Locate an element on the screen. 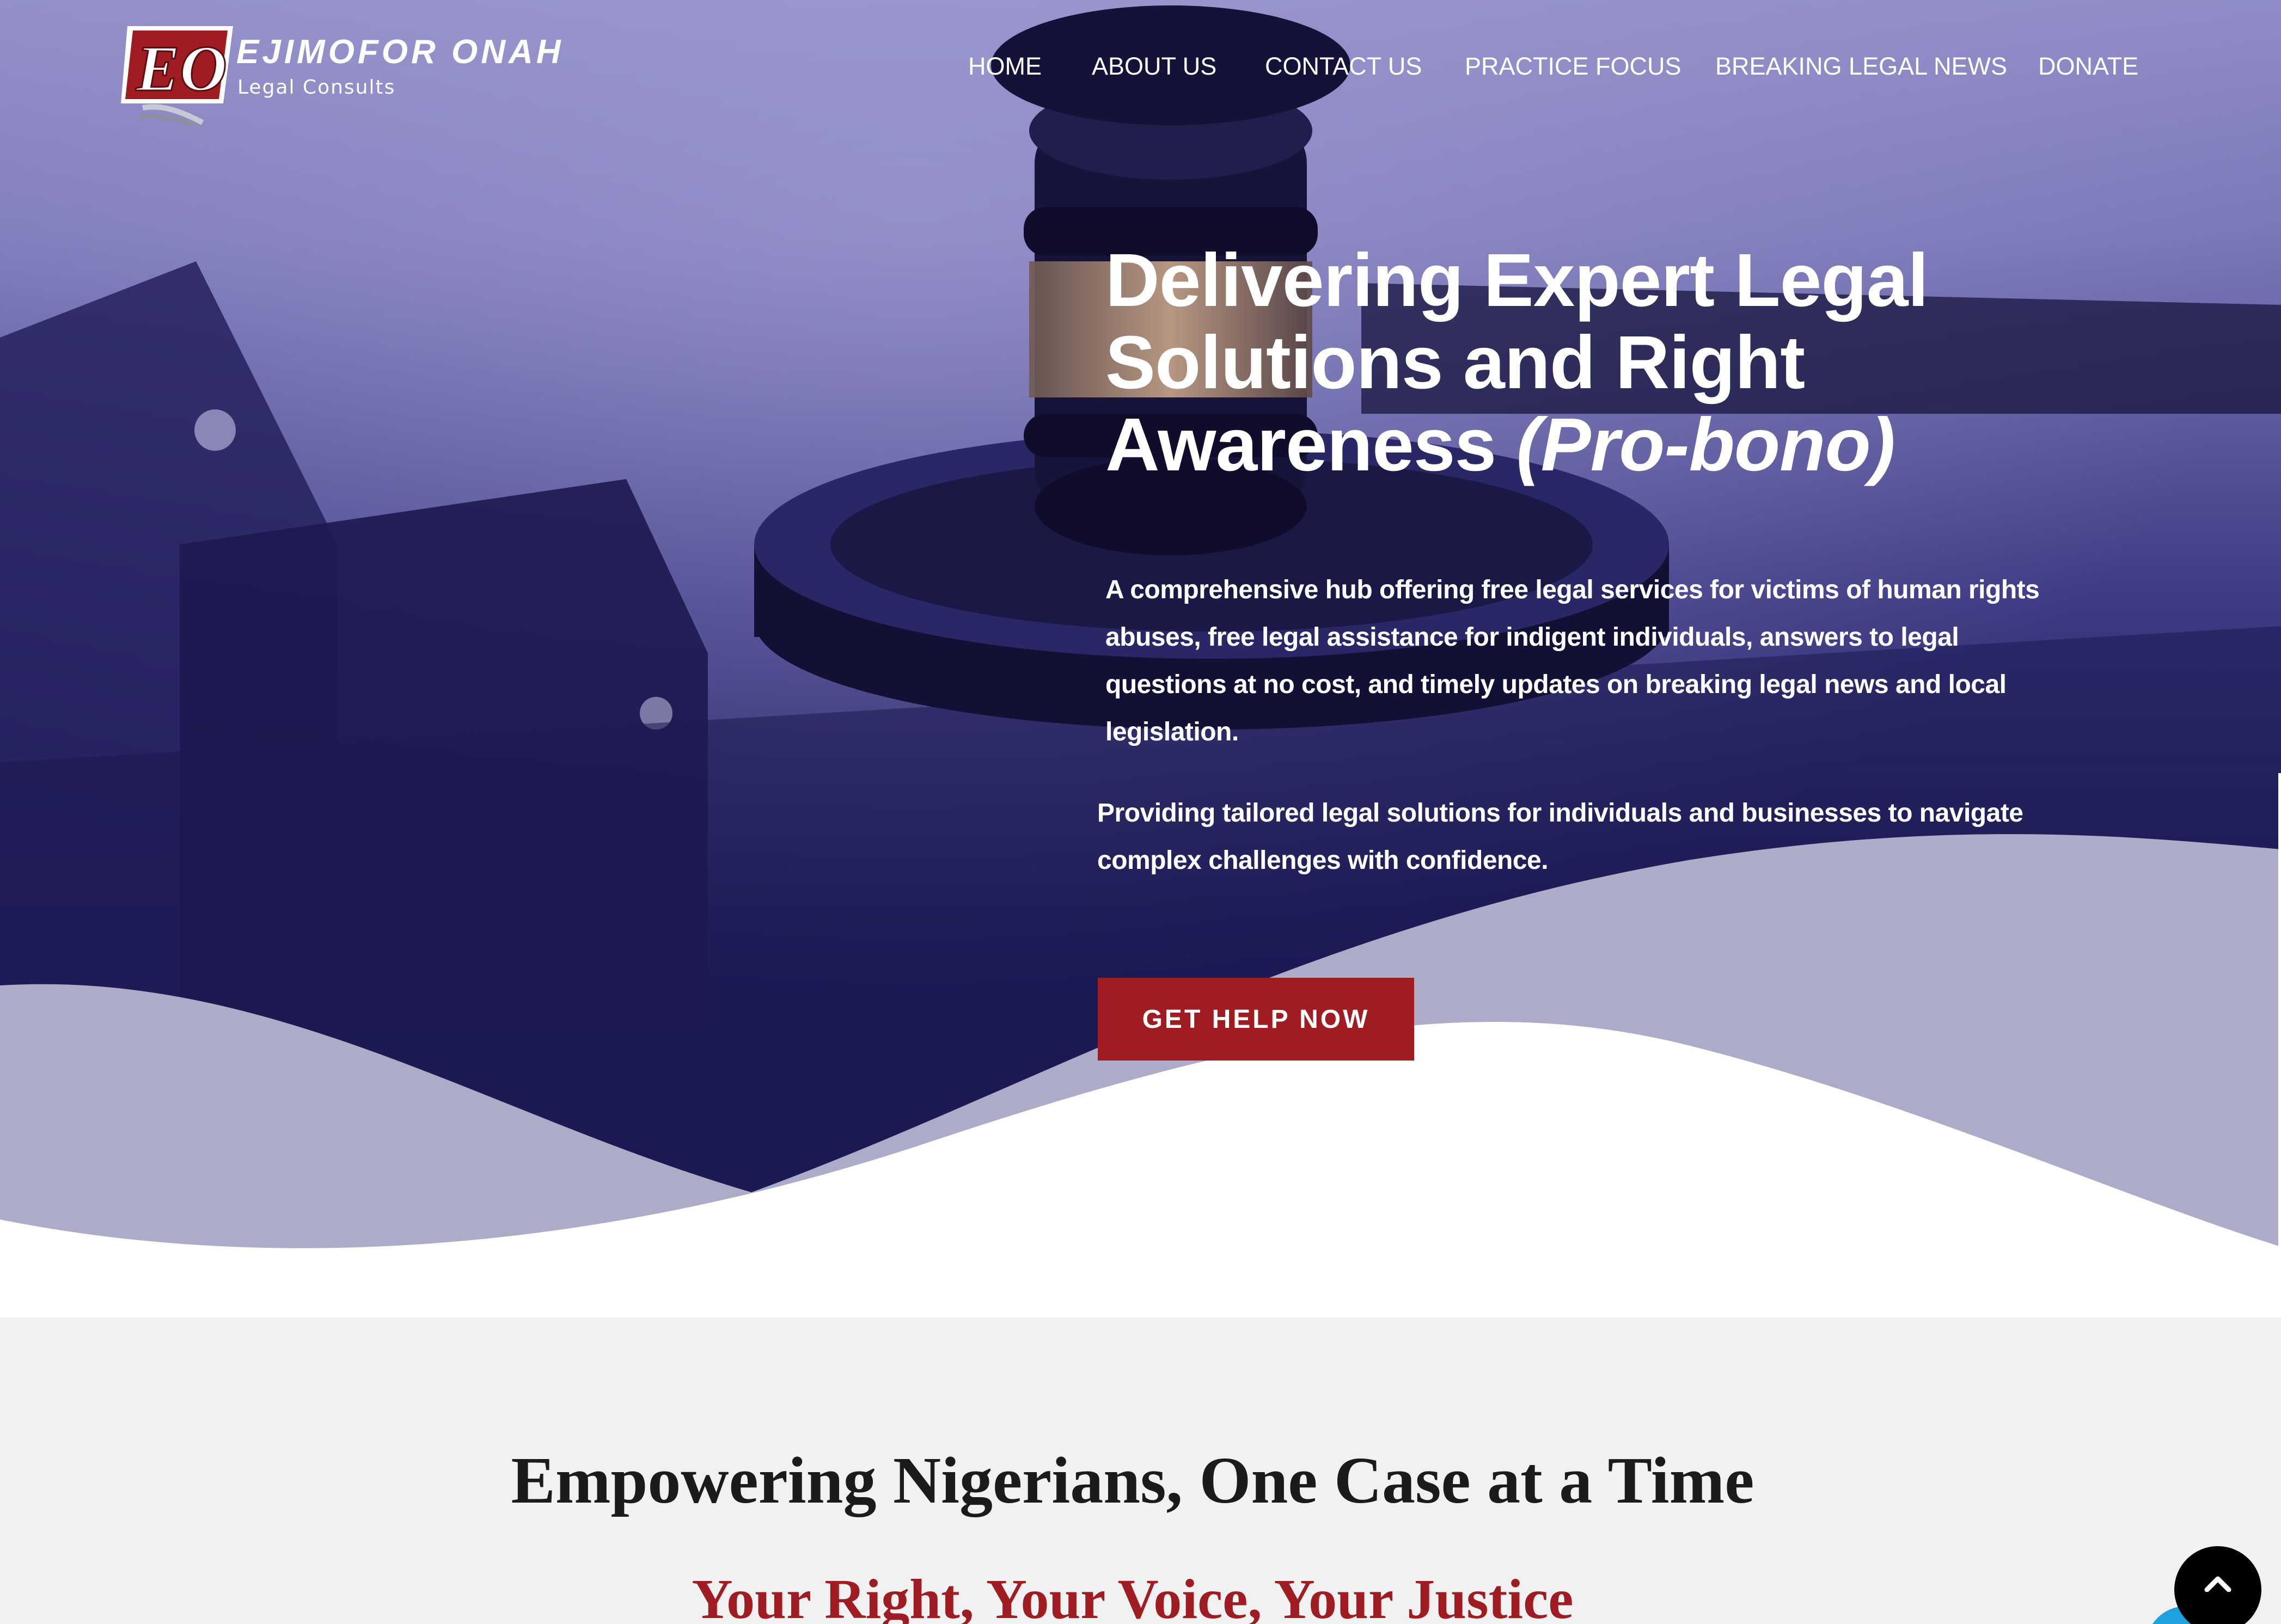 The image size is (2281, 1624). nav-item-about-us: ABOUT US is located at coordinates (1154, 66).